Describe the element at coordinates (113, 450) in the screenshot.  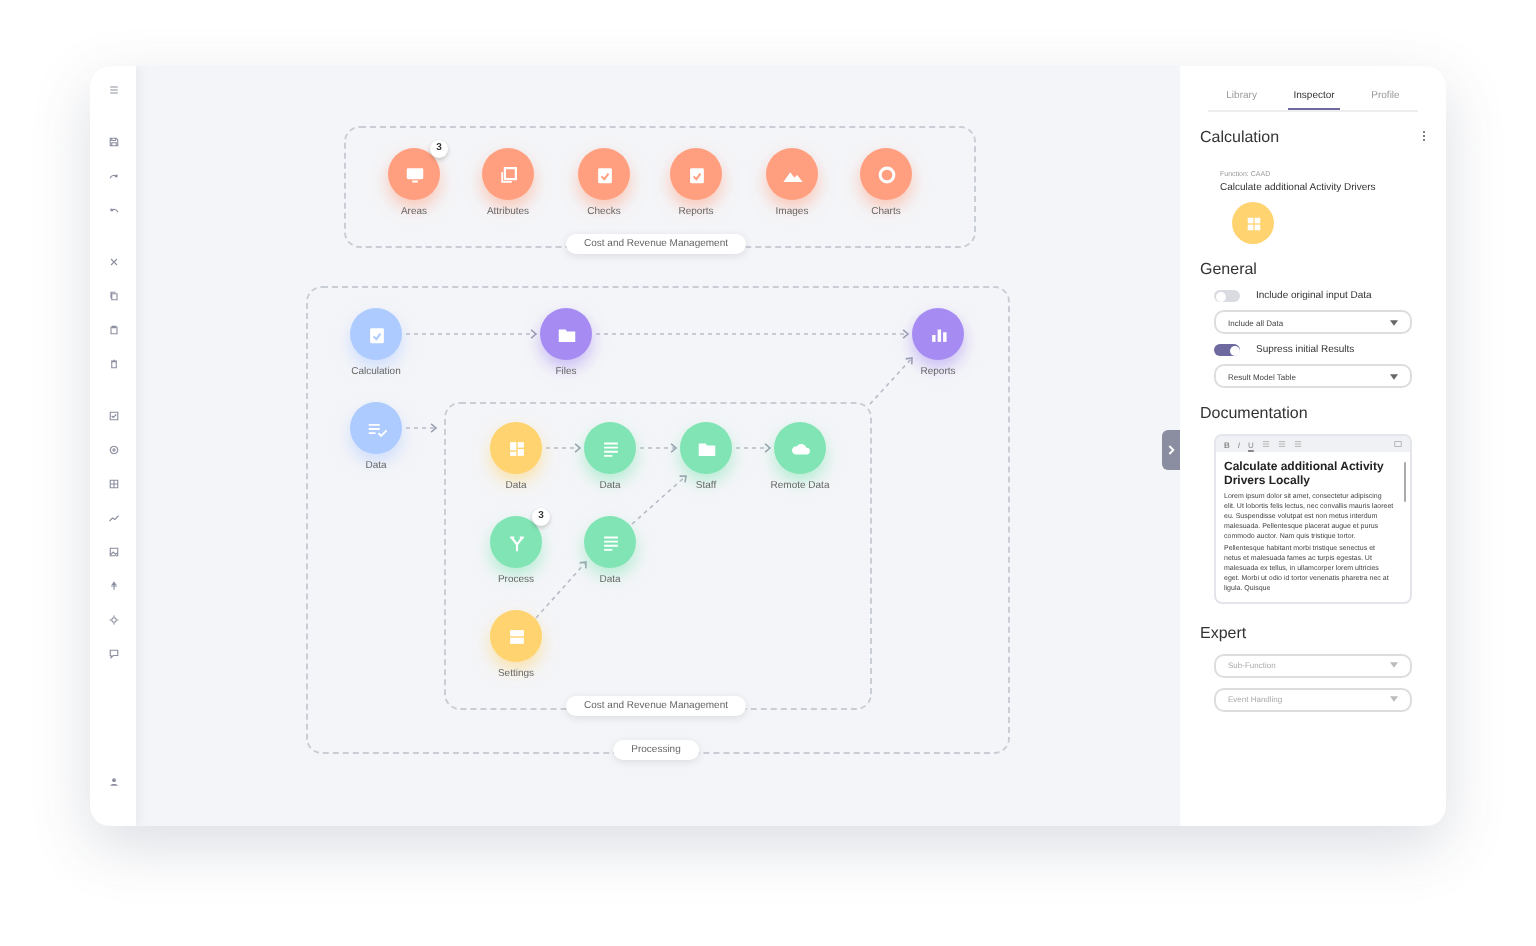
I see `target-icon` at that location.